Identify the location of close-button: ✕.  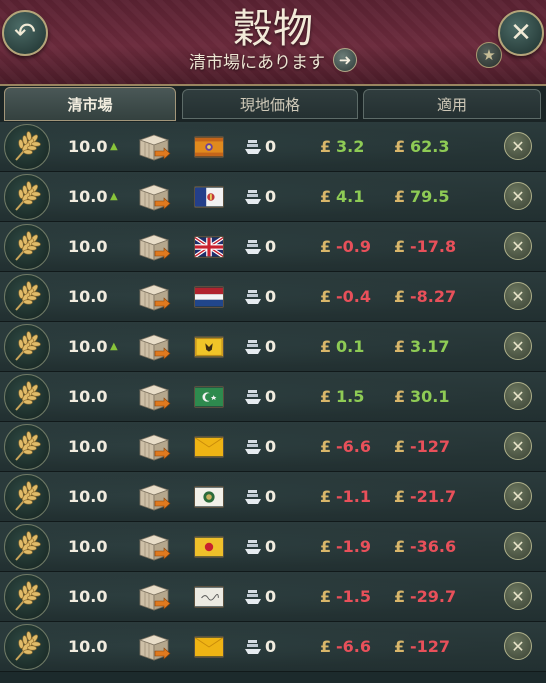
(521, 33).